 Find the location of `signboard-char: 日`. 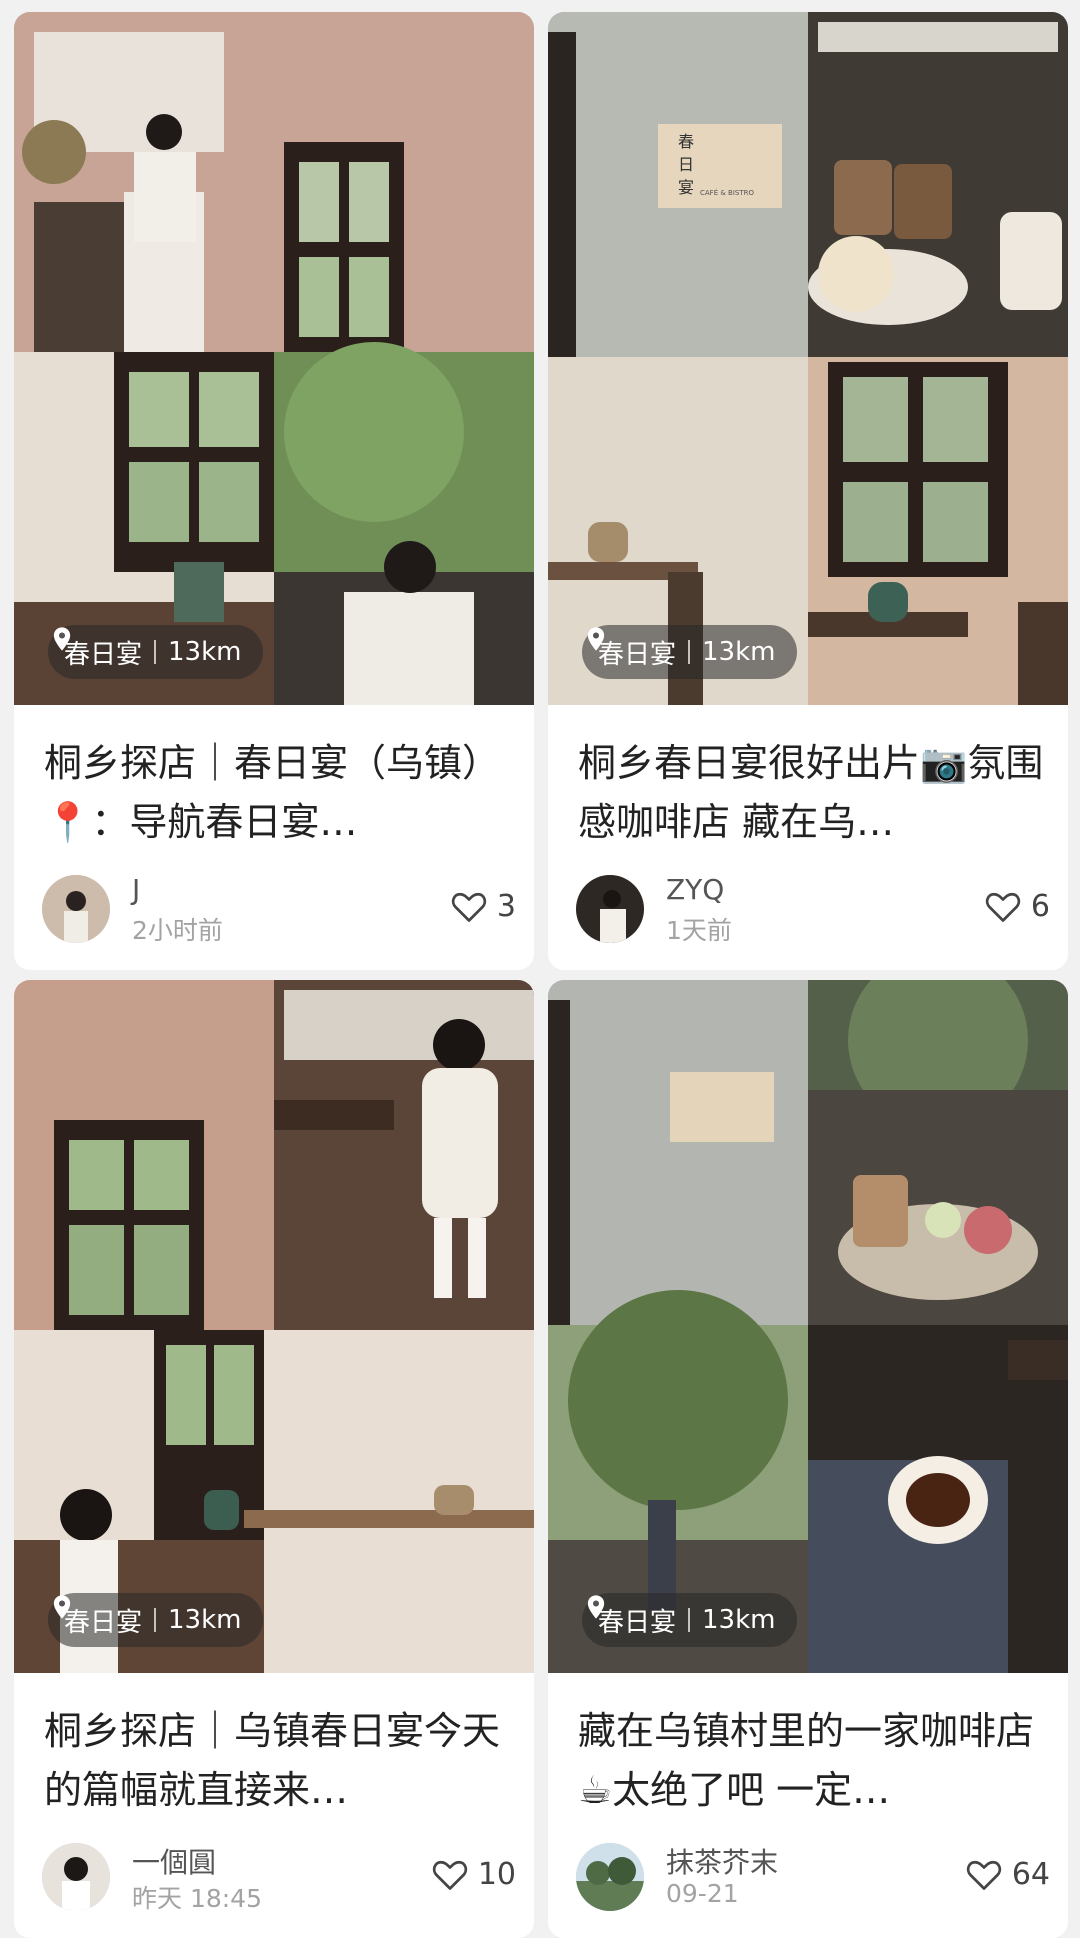

signboard-char: 日 is located at coordinates (686, 164).